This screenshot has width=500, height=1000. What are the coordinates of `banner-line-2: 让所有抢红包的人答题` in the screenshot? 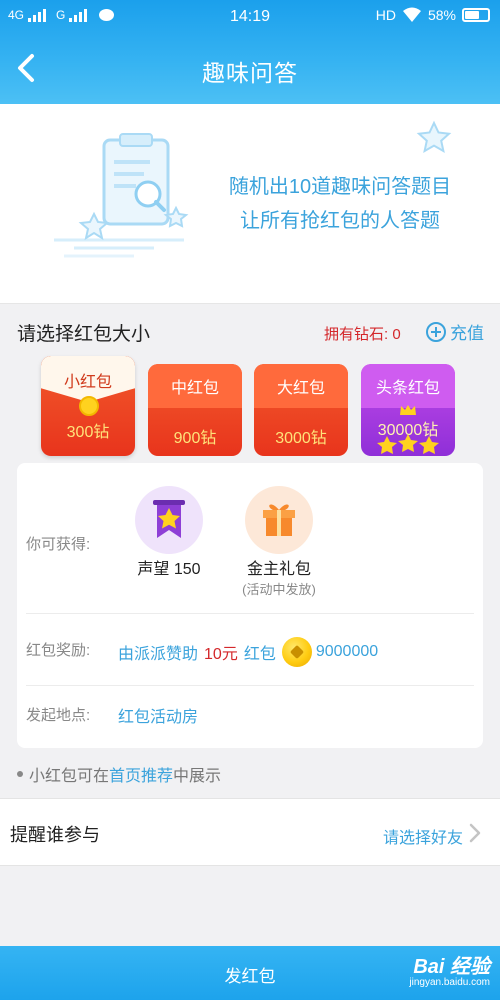 It's located at (340, 221).